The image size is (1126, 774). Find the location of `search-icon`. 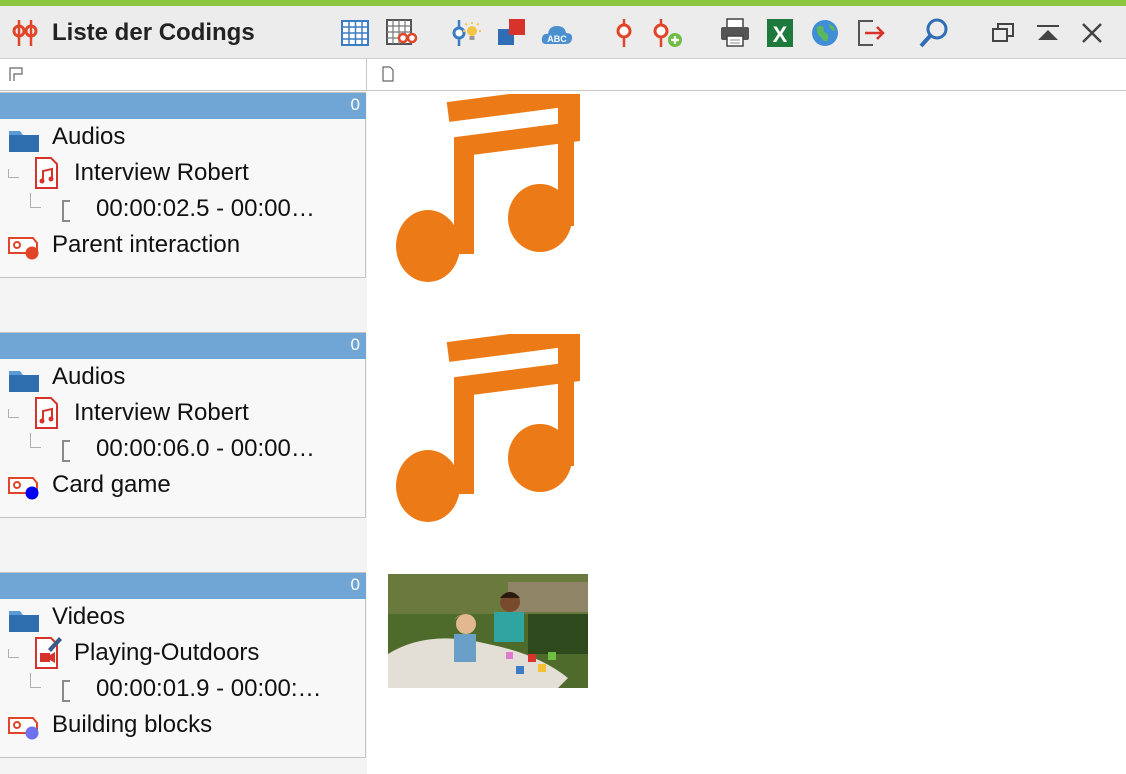

search-icon is located at coordinates (935, 33).